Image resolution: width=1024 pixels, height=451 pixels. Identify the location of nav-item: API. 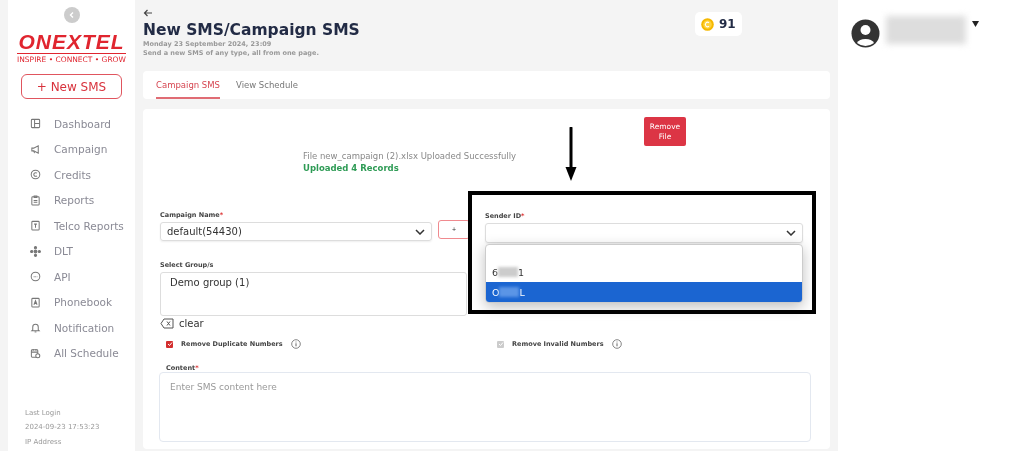
(62, 276).